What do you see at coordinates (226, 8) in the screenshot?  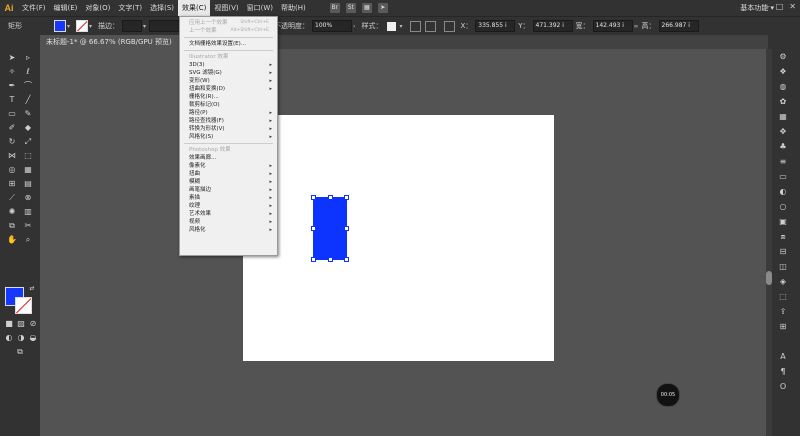 I see `menu-item: 视图(V)` at bounding box center [226, 8].